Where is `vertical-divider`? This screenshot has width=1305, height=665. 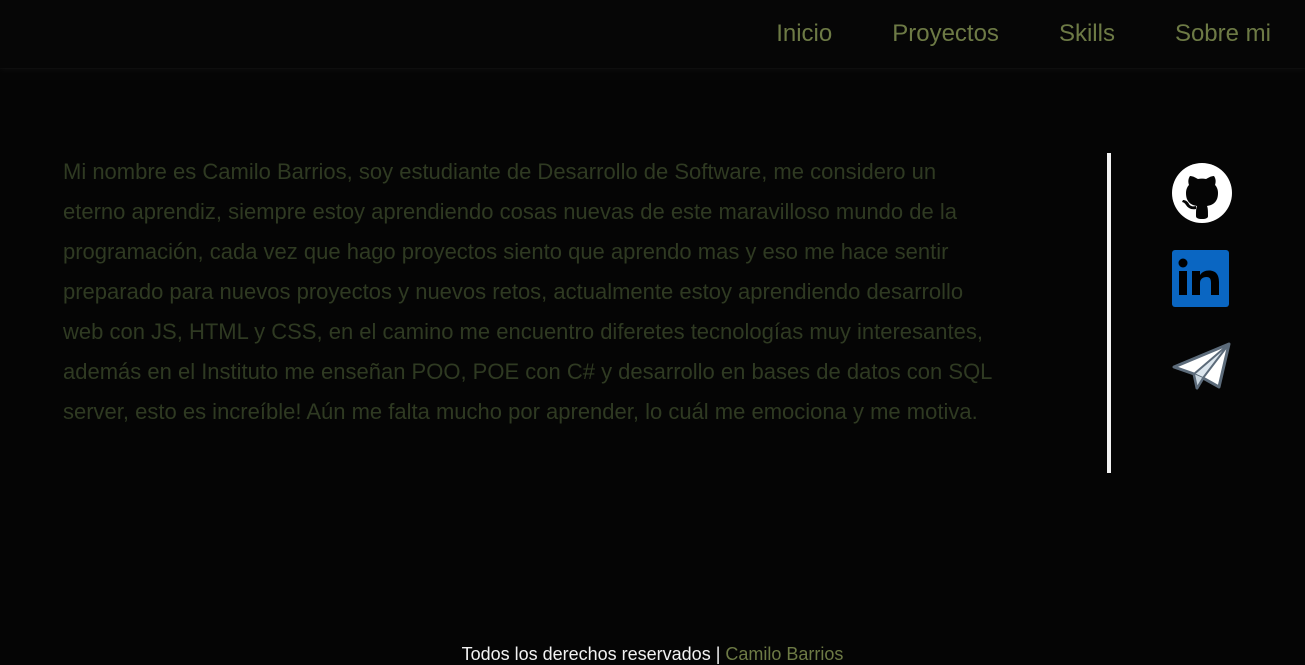
vertical-divider is located at coordinates (1109, 313).